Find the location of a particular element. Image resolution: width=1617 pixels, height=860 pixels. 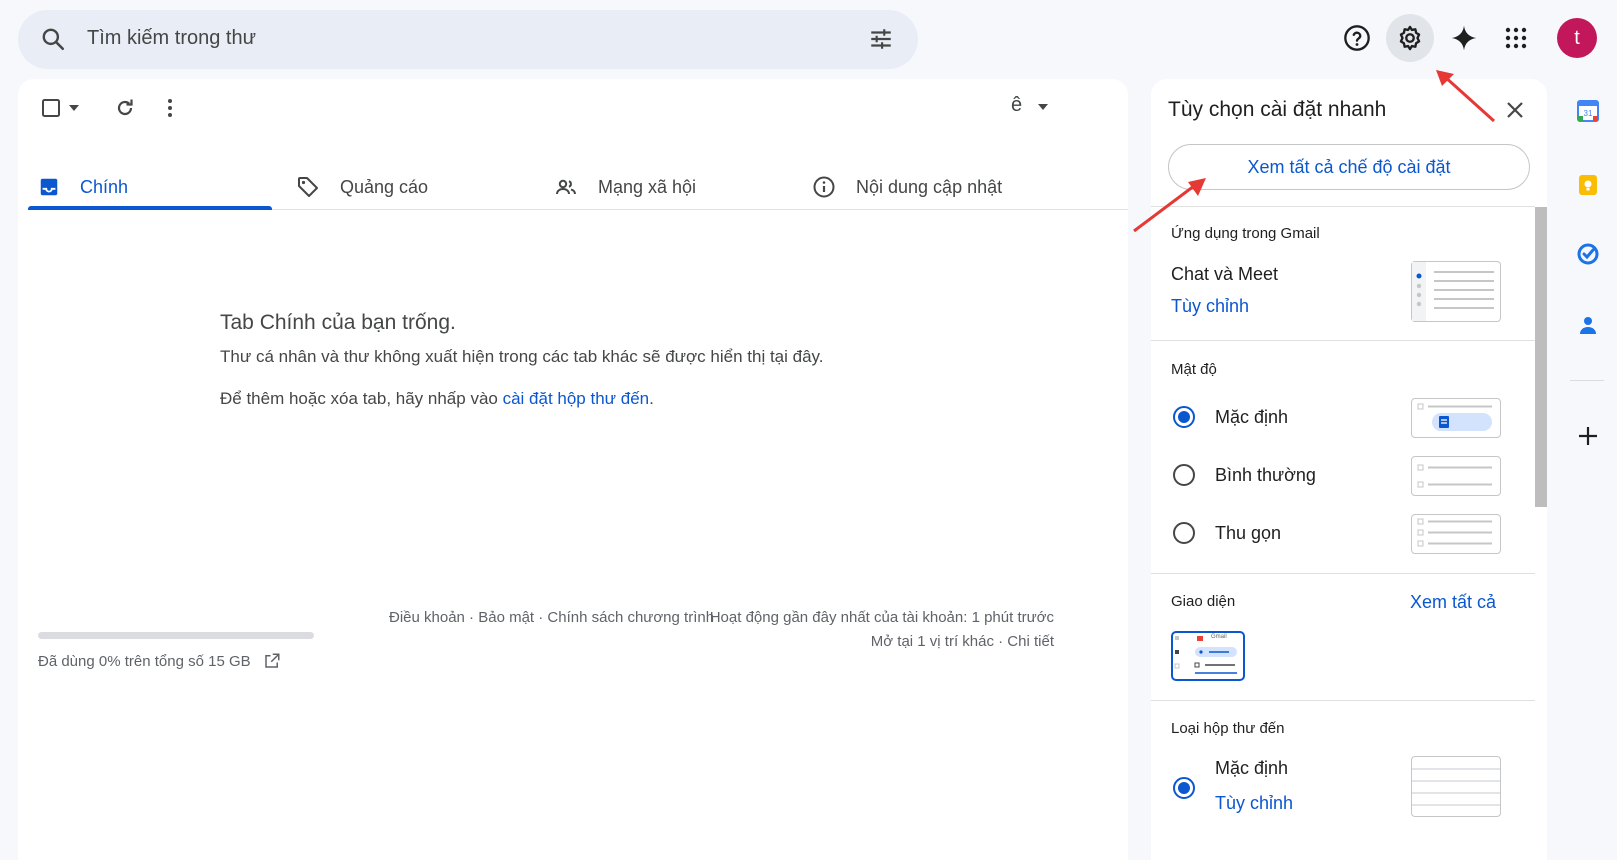

inbox-customize-link: Tùy chỉnh is located at coordinates (1254, 803).